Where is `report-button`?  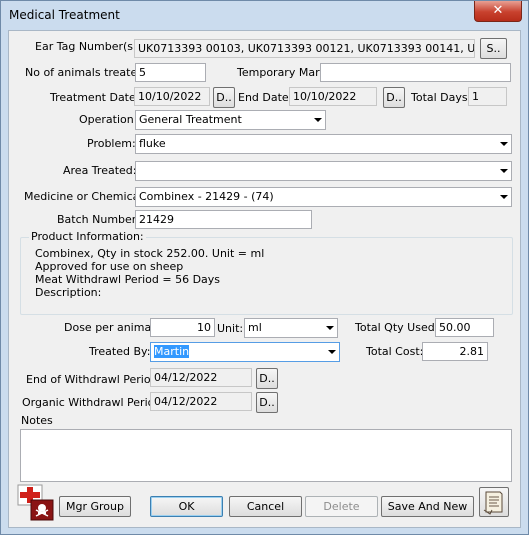
report-button is located at coordinates (494, 502).